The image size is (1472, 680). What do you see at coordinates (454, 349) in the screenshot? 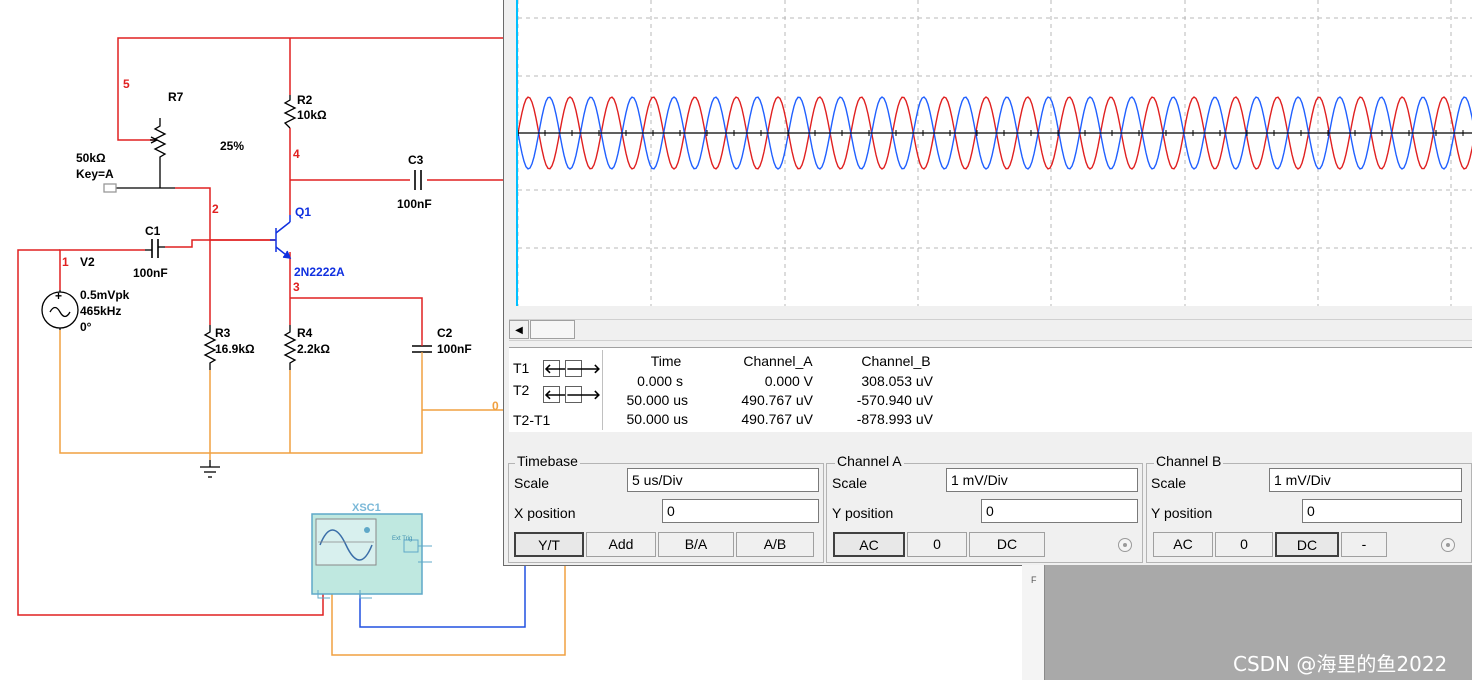
I see `c2-value: 100nF` at bounding box center [454, 349].